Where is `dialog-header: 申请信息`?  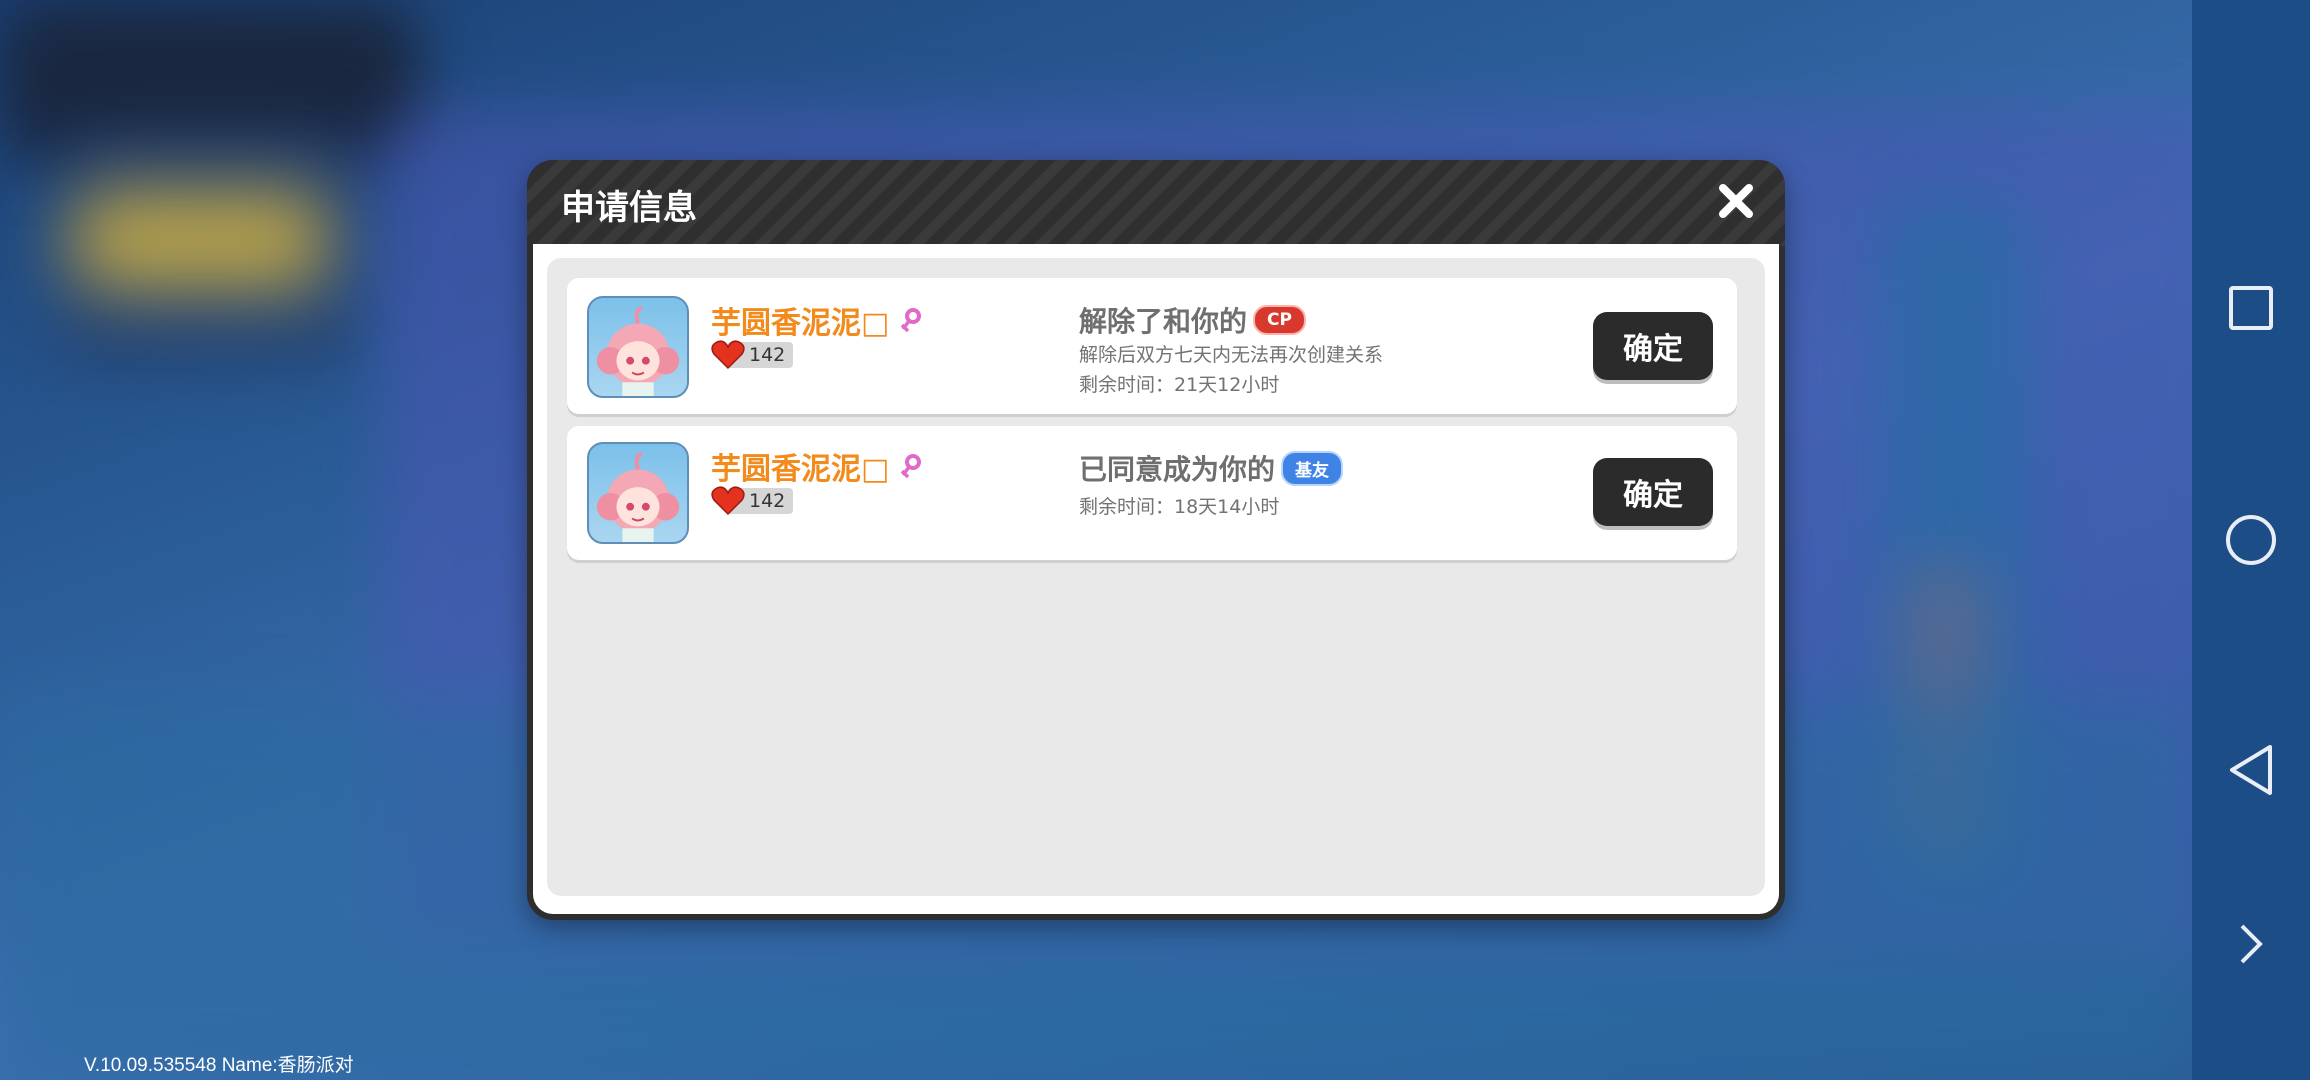 dialog-header: 申请信息 is located at coordinates (1156, 203).